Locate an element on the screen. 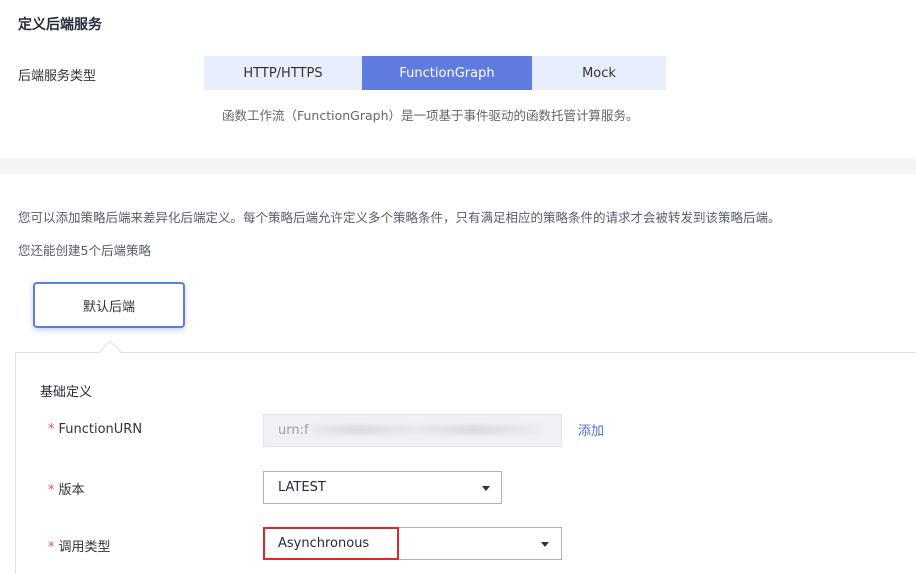  backend-type-segmented-control: HTTP/HTTPS FunctionGraph Mock is located at coordinates (435, 73).